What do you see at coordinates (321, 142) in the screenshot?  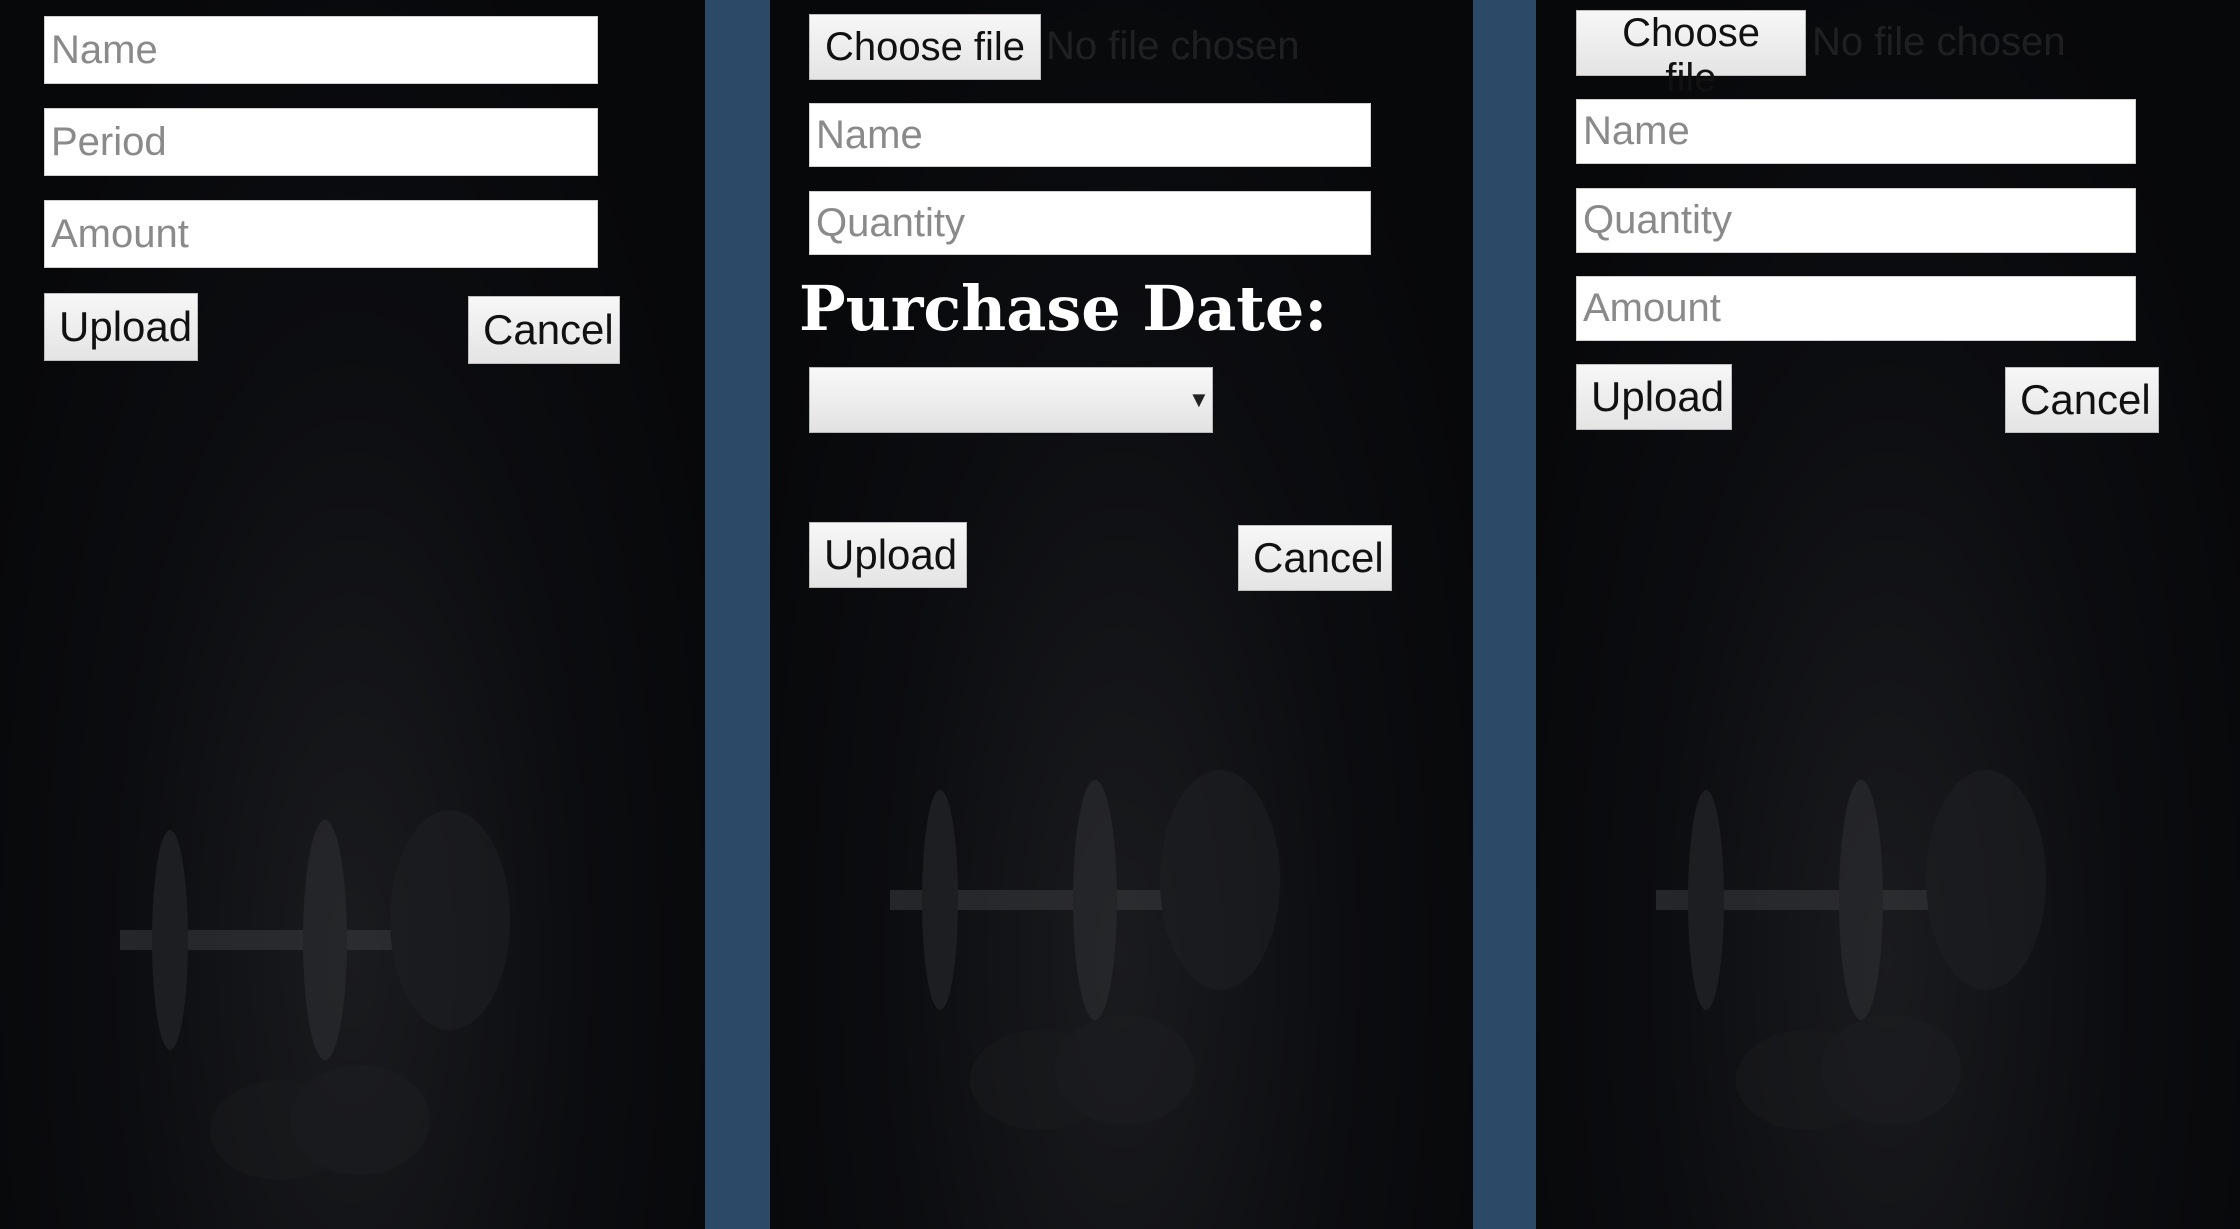 I see `period-input` at bounding box center [321, 142].